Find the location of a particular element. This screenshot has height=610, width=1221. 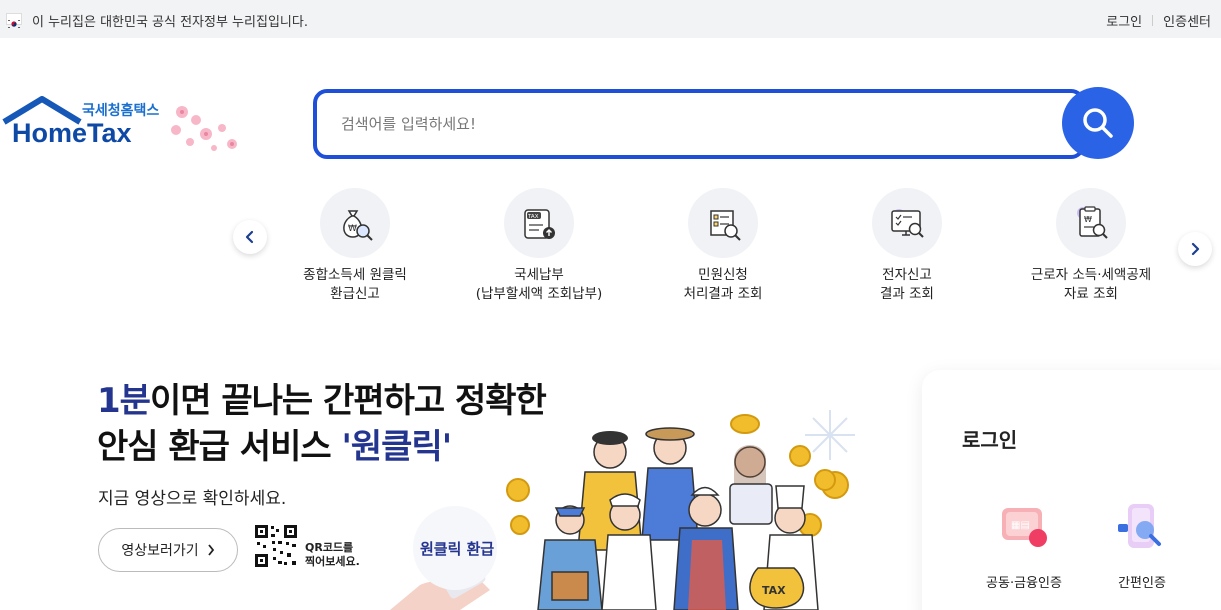

quick-menu-label: 종합소득세 원클릭 환급신고 is located at coordinates (355, 284).